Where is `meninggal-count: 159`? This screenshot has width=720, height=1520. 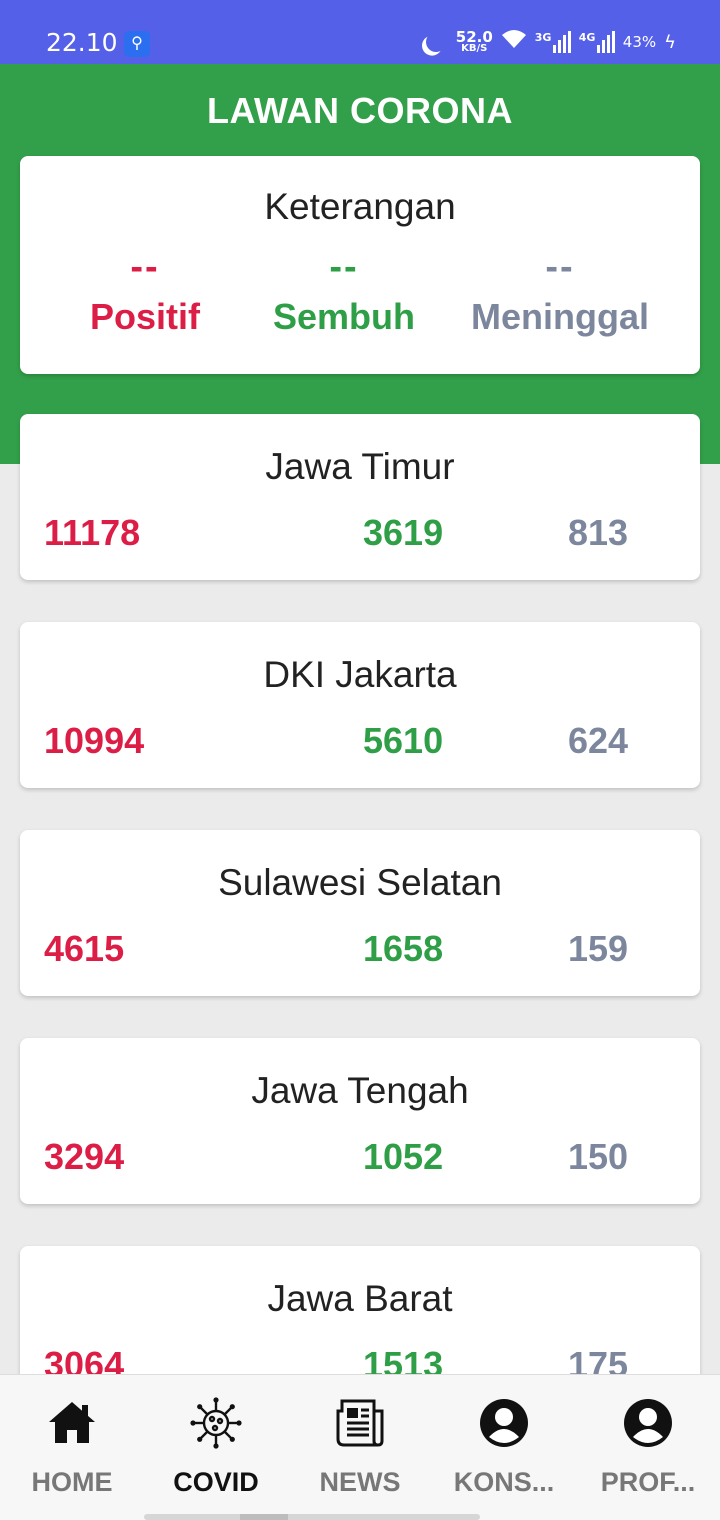
meninggal-count: 159 is located at coordinates (598, 948).